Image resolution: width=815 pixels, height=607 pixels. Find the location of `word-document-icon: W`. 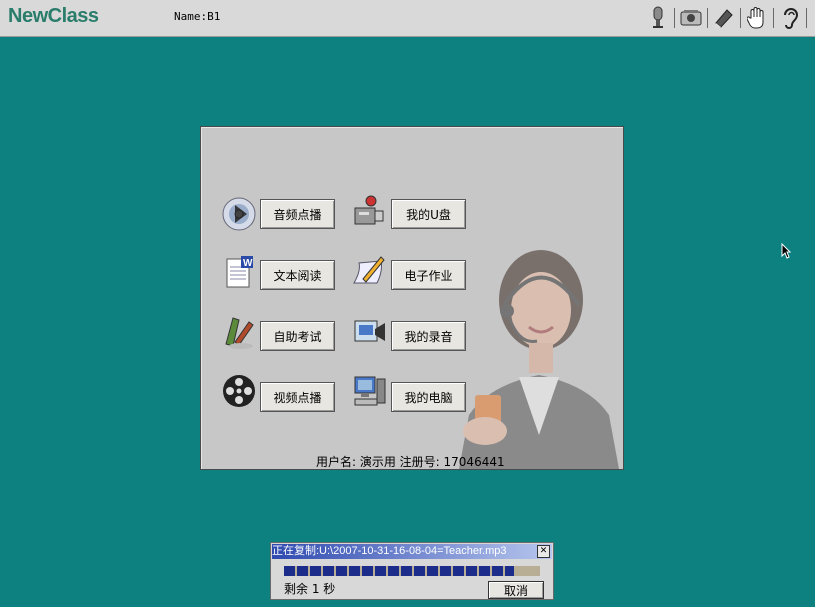

word-document-icon: W is located at coordinates (239, 273).